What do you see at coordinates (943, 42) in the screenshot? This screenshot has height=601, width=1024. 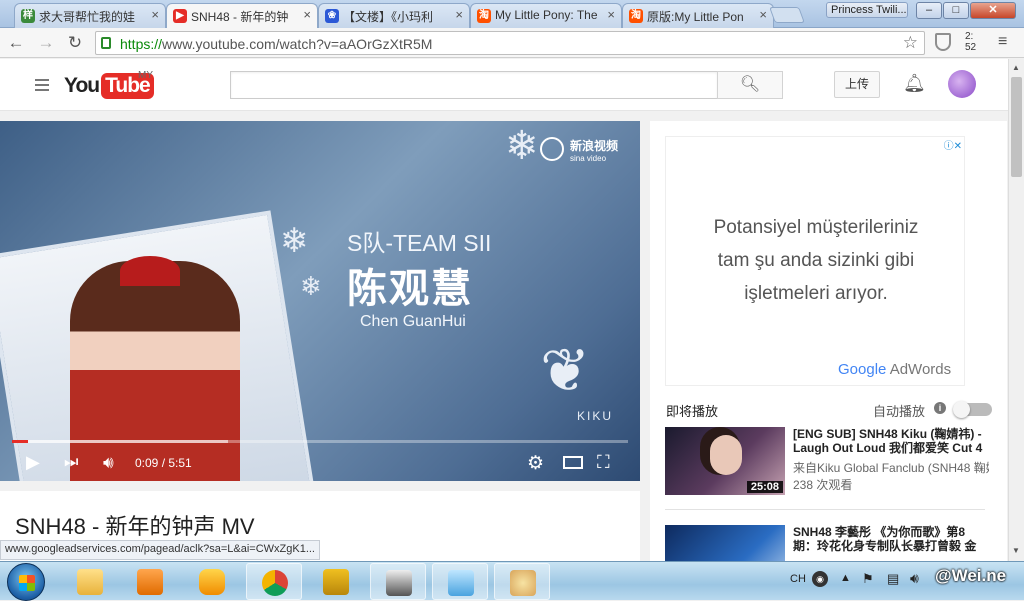 I see `shield-extension-icon` at bounding box center [943, 42].